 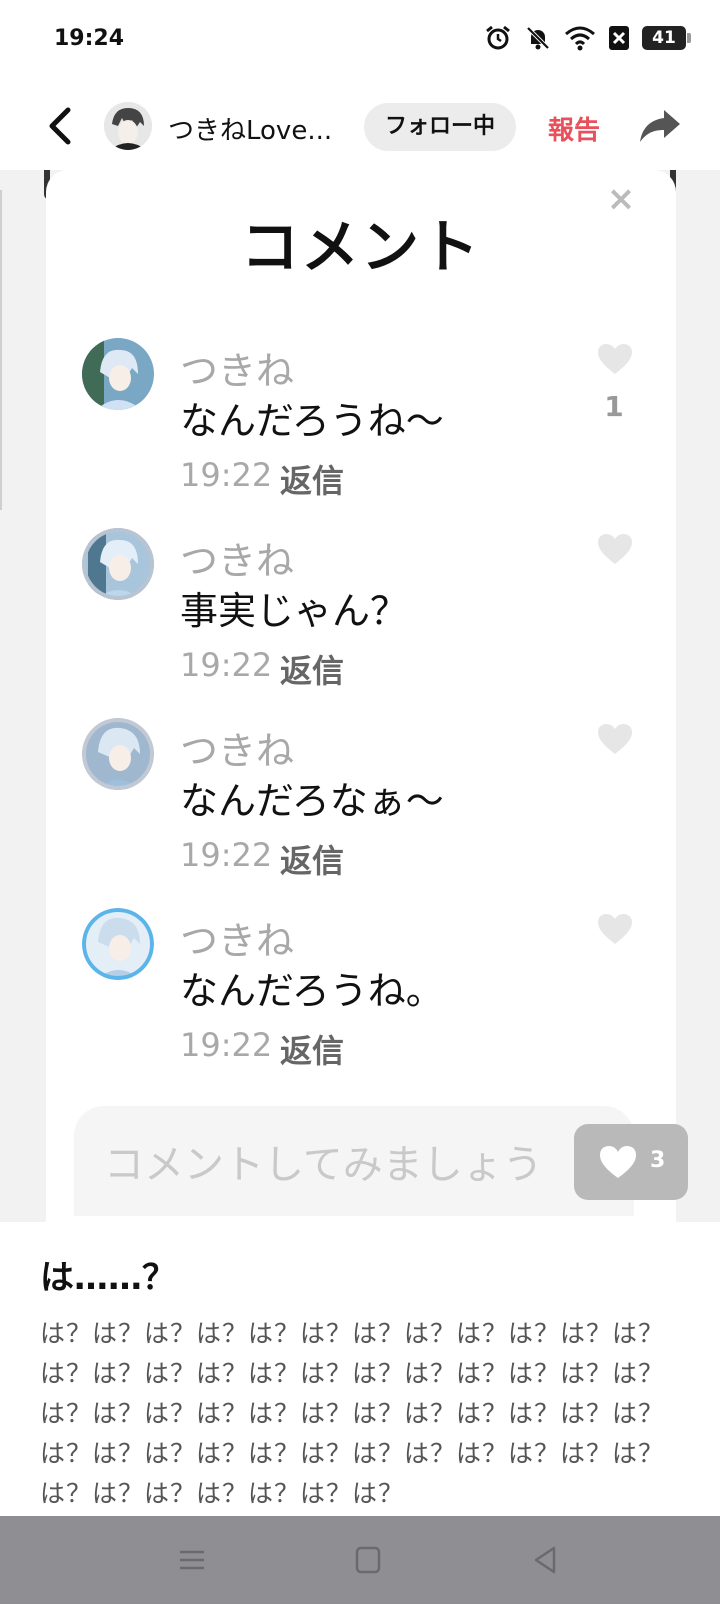 I want to click on post-title: は……？, so click(x=108, y=1278).